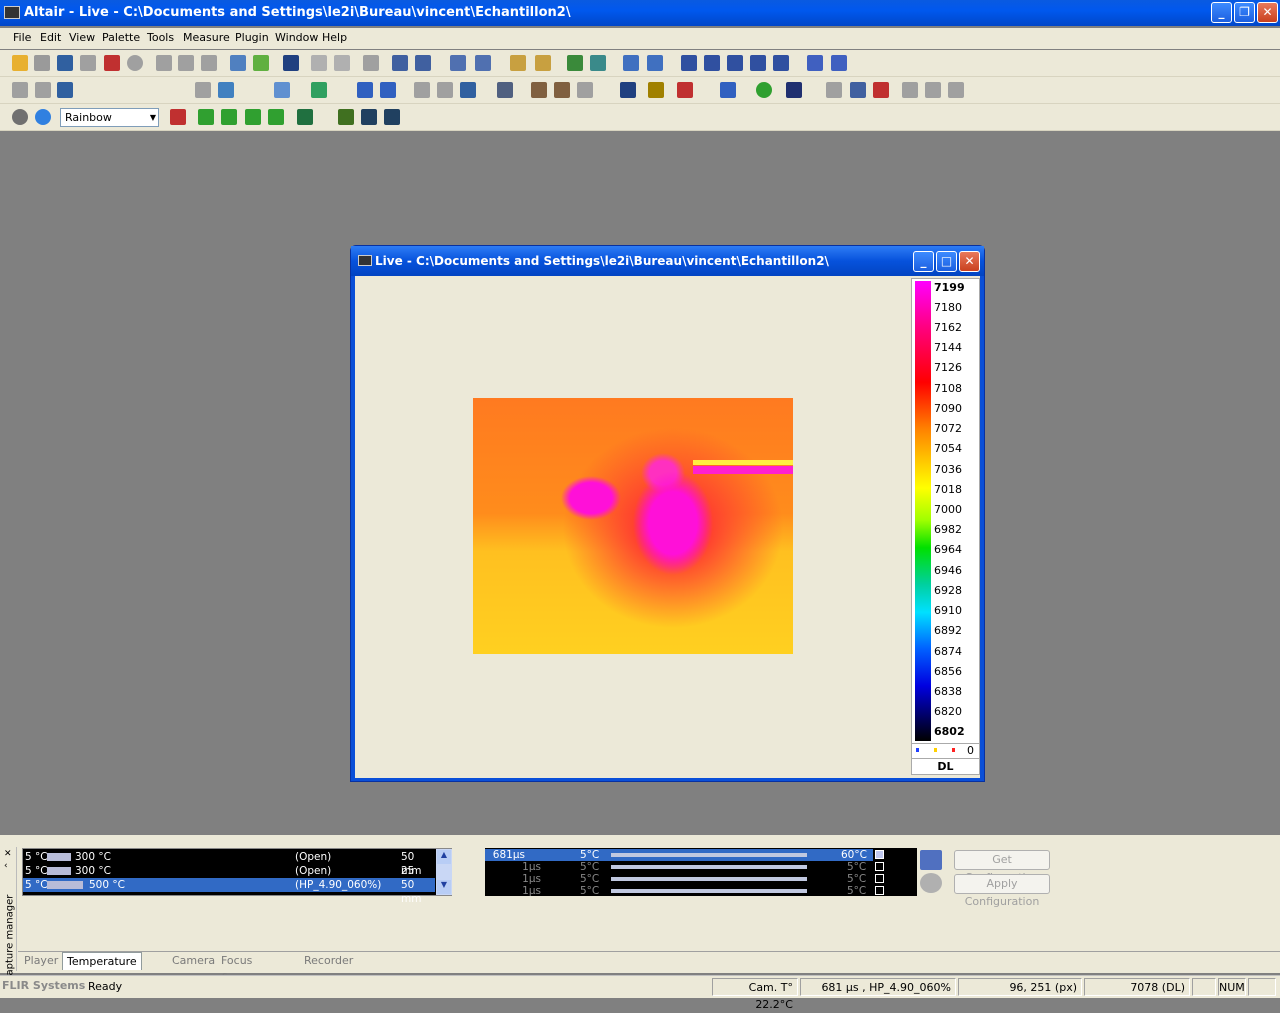  I want to click on layout-icon, so click(282, 90).